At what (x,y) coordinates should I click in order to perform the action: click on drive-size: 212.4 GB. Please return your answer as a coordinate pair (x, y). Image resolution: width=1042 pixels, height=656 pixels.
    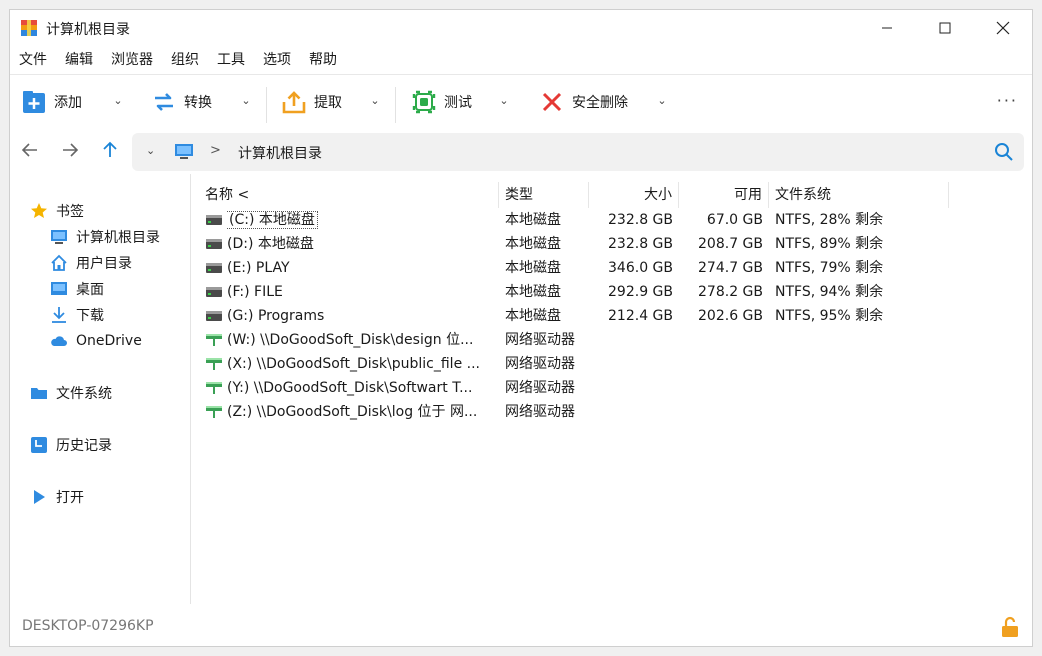
    Looking at the image, I should click on (640, 316).